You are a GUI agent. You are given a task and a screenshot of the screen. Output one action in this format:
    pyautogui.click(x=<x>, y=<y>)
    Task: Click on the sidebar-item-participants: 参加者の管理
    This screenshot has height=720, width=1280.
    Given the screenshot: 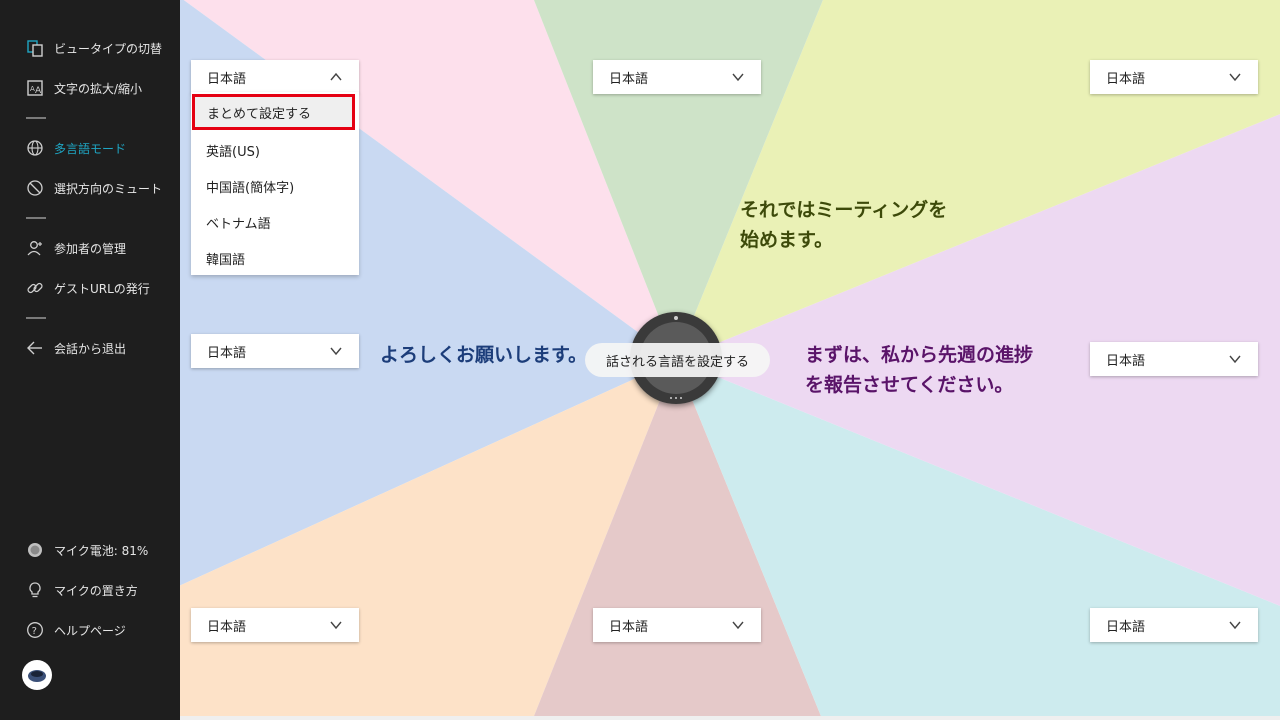 What is the action you would take?
    pyautogui.click(x=76, y=248)
    